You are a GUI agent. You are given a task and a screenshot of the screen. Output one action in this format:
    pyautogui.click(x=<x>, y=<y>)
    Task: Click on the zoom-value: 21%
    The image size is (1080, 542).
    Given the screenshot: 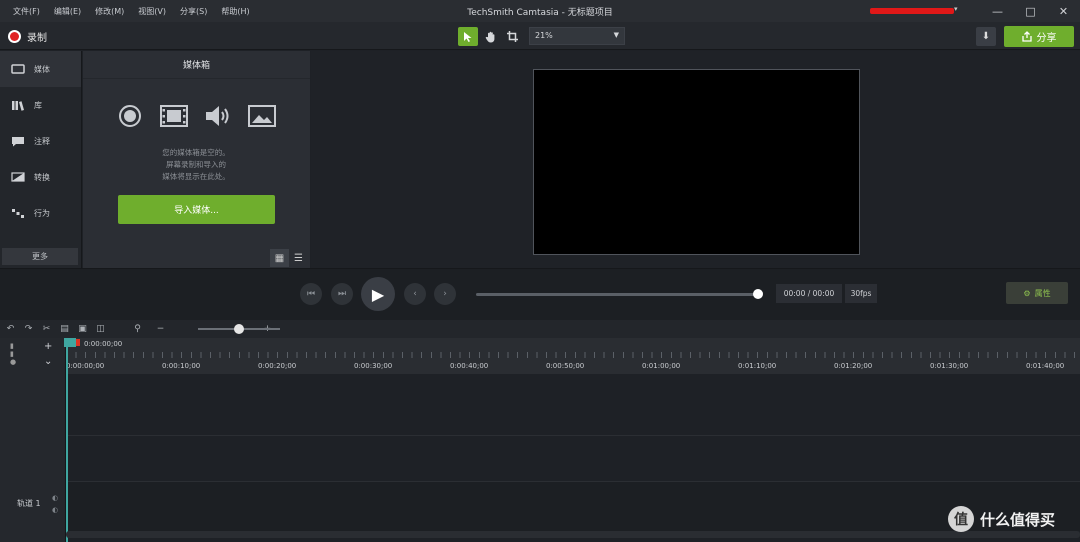 What is the action you would take?
    pyautogui.click(x=544, y=35)
    